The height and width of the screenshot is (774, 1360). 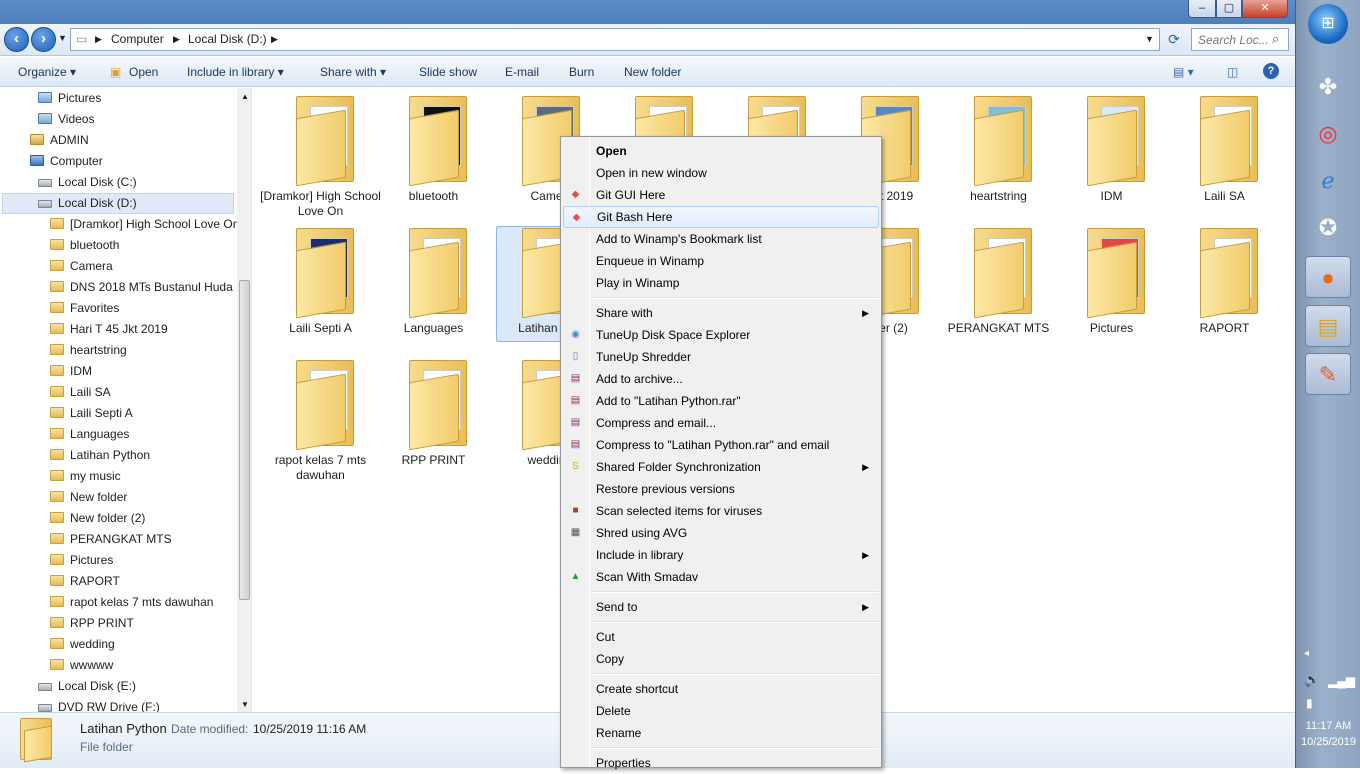 What do you see at coordinates (721, 763) in the screenshot?
I see `menu-item-properties: Properties` at bounding box center [721, 763].